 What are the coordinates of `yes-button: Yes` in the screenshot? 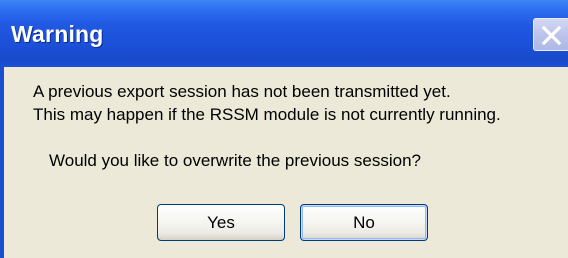 It's located at (221, 222).